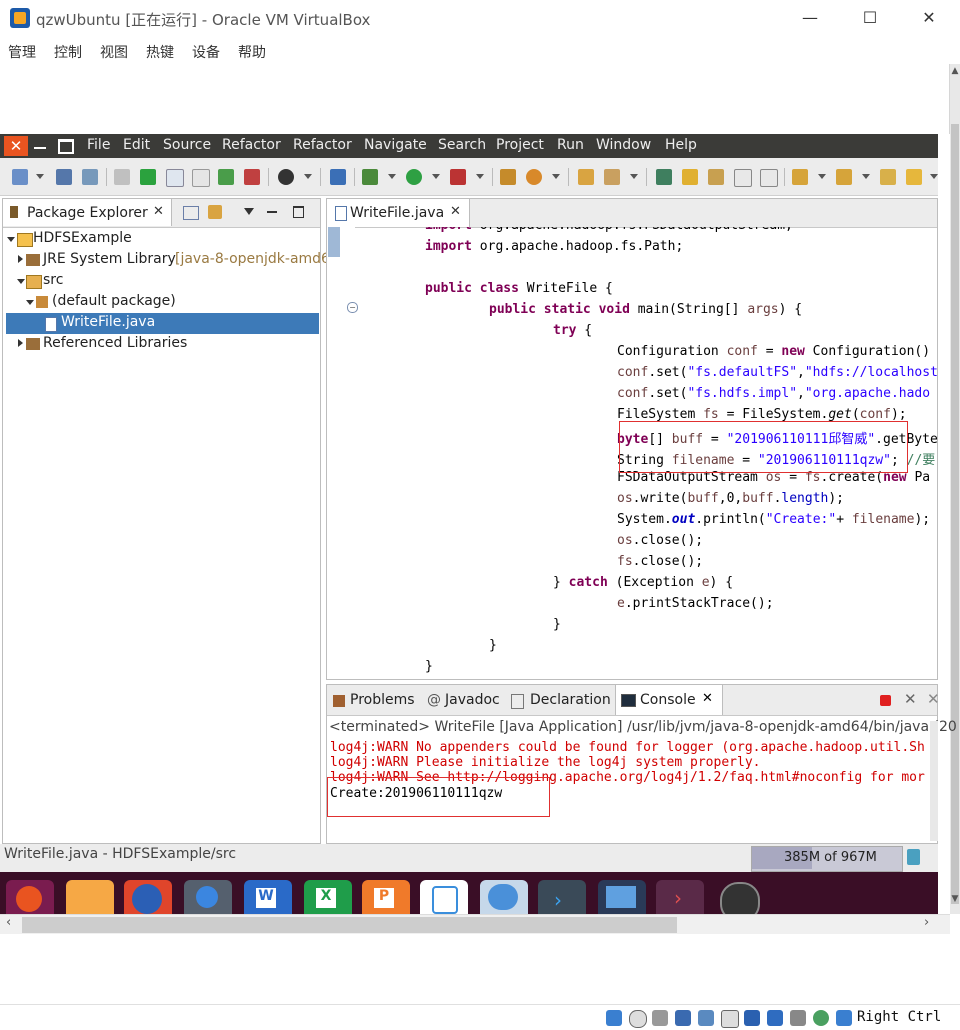 This screenshot has height=1030, width=960. Describe the element at coordinates (844, 1018) in the screenshot. I see `mouse-integration-icon` at that location.